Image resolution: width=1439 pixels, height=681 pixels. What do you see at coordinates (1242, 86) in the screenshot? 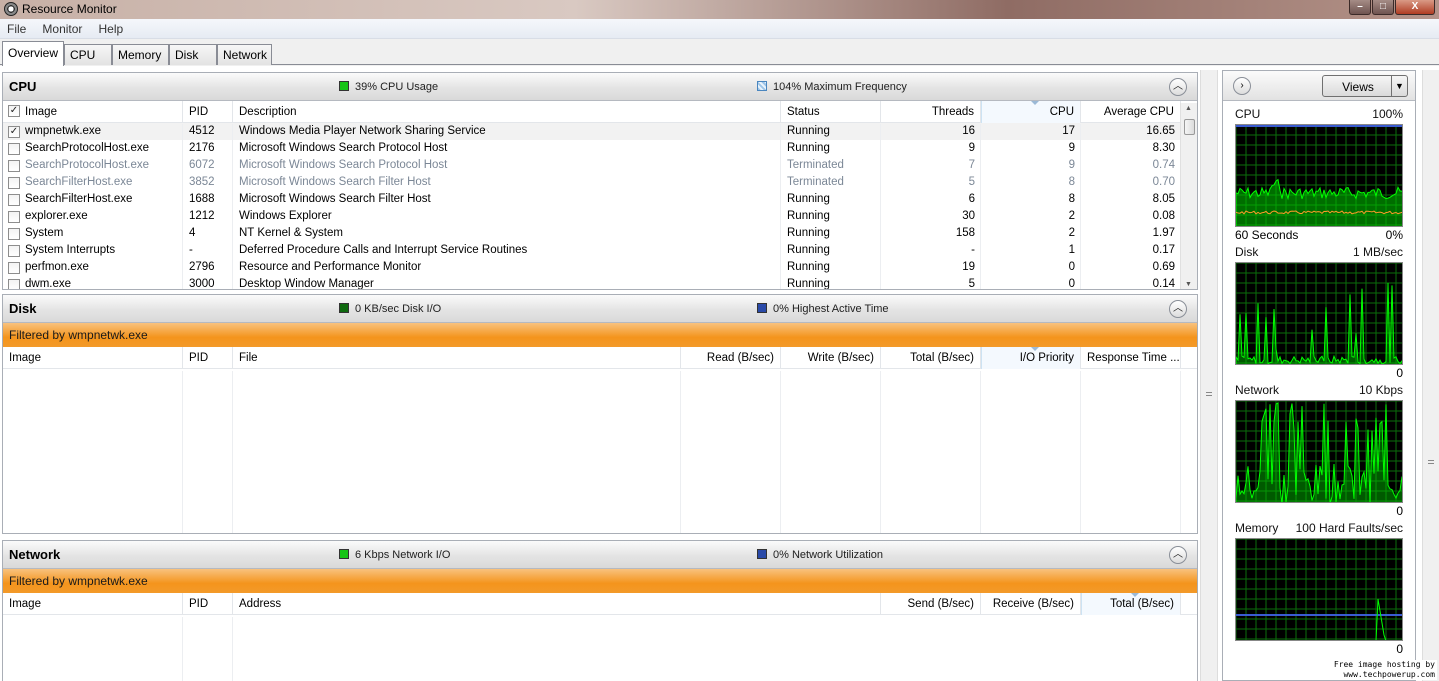
I see `expand-chevron-right-icon: ›` at bounding box center [1242, 86].